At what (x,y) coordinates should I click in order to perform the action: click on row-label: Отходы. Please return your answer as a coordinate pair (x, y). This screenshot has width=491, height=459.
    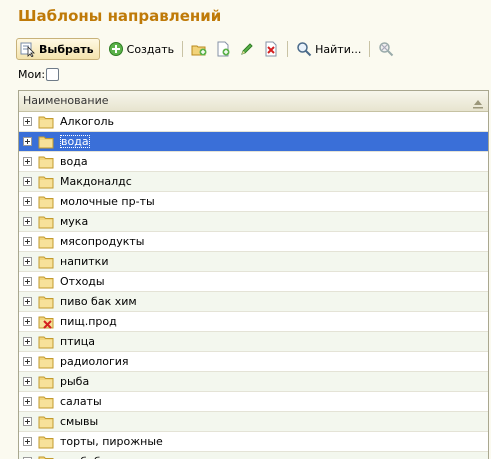
    Looking at the image, I should click on (82, 281).